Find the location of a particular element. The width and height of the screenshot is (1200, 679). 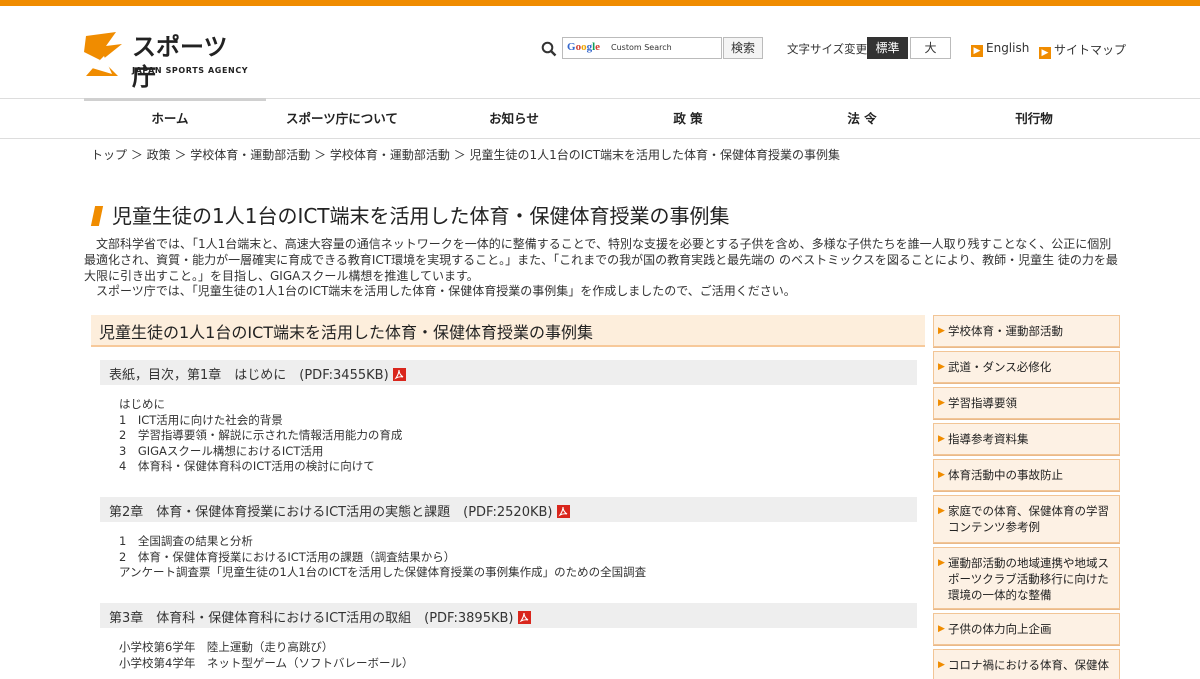

chapter-1-title: 表紙，目次，第1章 はじめに (PDF:3455KB) is located at coordinates (249, 375).